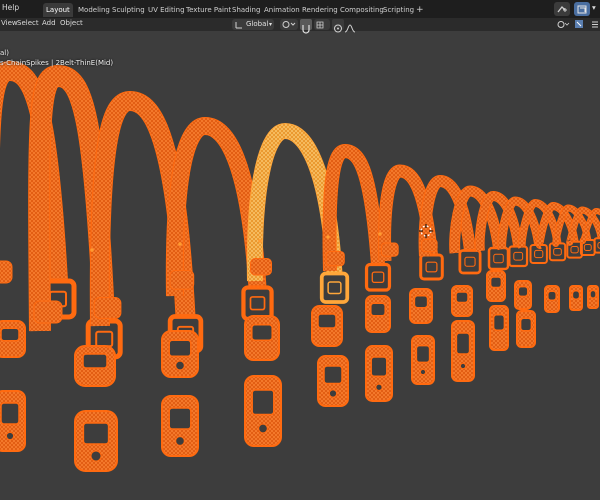 The width and height of the screenshot is (600, 500). Describe the element at coordinates (10, 7) in the screenshot. I see `help-menu: Help` at that location.